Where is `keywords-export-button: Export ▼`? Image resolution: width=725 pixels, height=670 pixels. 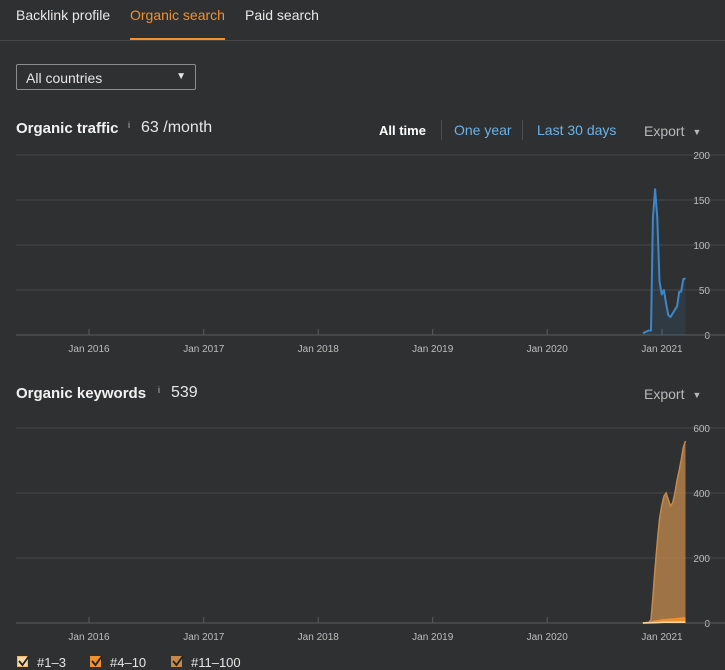 keywords-export-button: Export ▼ is located at coordinates (672, 394).